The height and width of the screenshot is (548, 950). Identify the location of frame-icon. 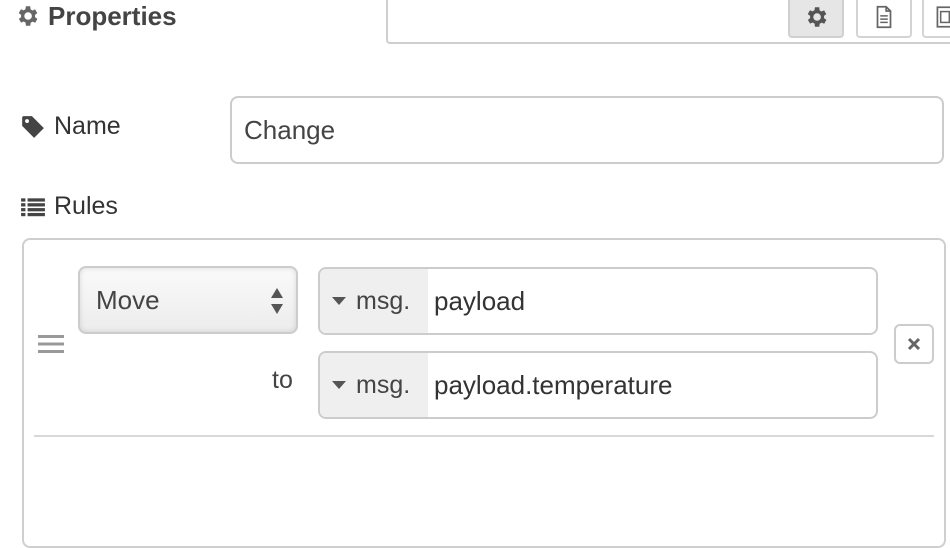
(943, 17).